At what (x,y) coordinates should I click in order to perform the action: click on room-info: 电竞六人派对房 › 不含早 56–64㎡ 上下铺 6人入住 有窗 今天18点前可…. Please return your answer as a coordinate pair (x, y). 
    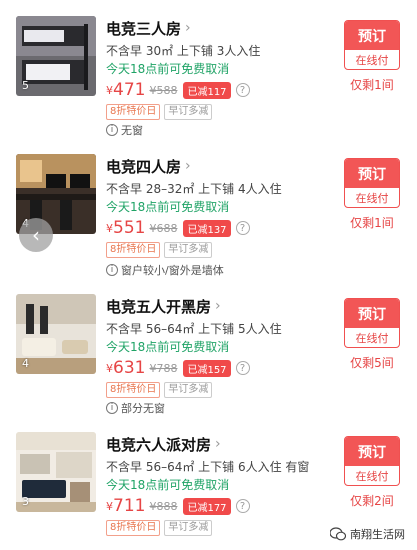
    Looking at the image, I should click on (221, 484).